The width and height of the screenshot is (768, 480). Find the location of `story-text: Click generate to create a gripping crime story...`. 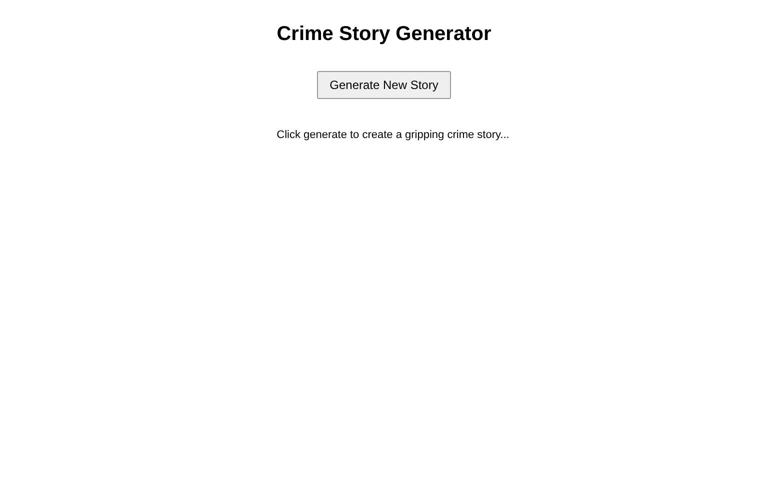

story-text: Click generate to create a gripping crime story... is located at coordinates (393, 135).